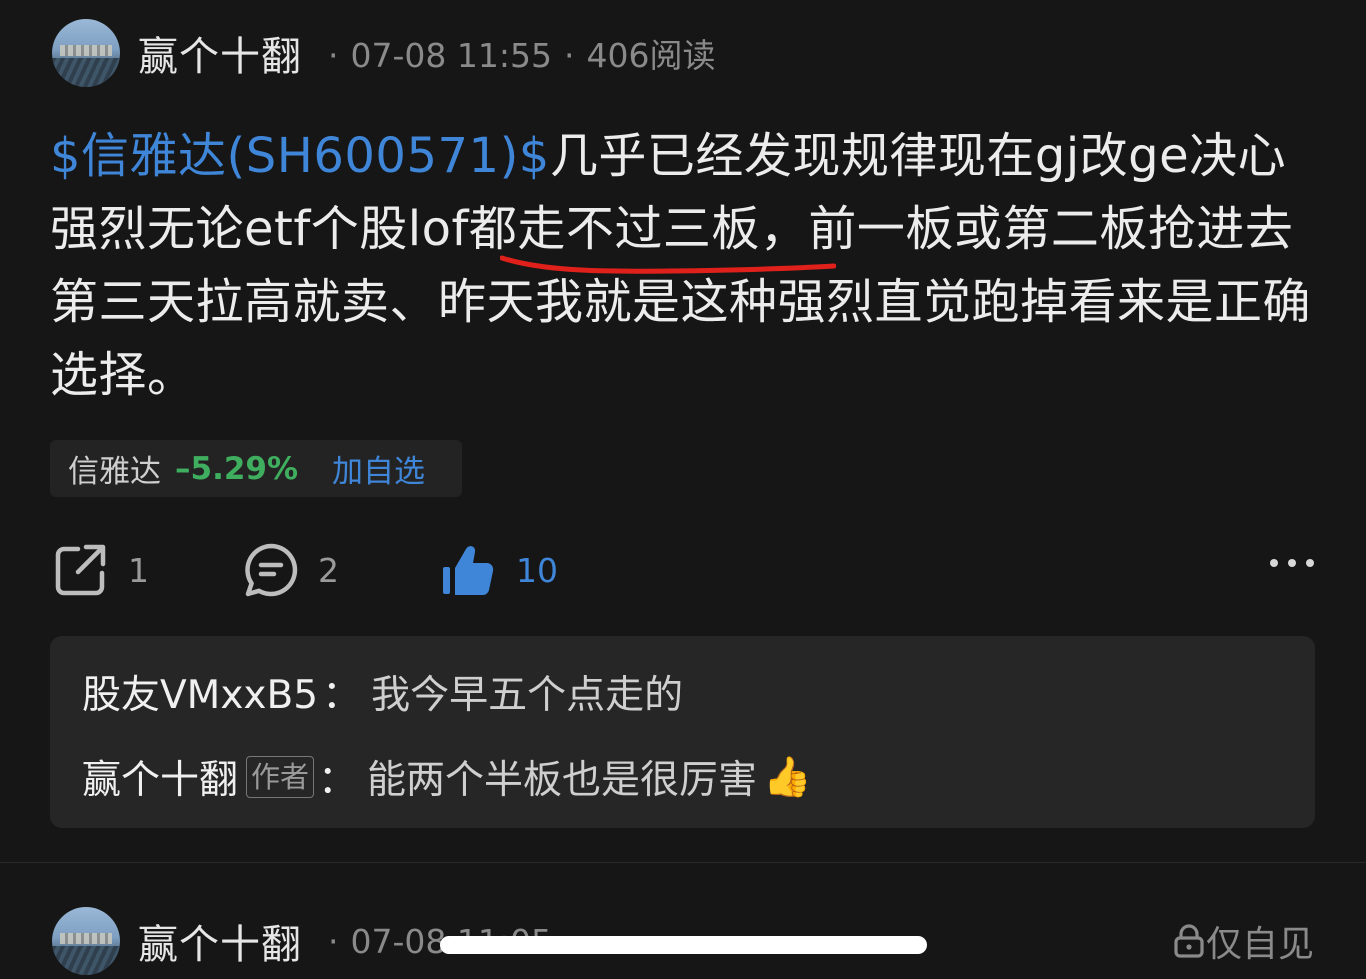 Image resolution: width=1366 pixels, height=979 pixels. I want to click on privacy-status: 仅自见, so click(1243, 941).